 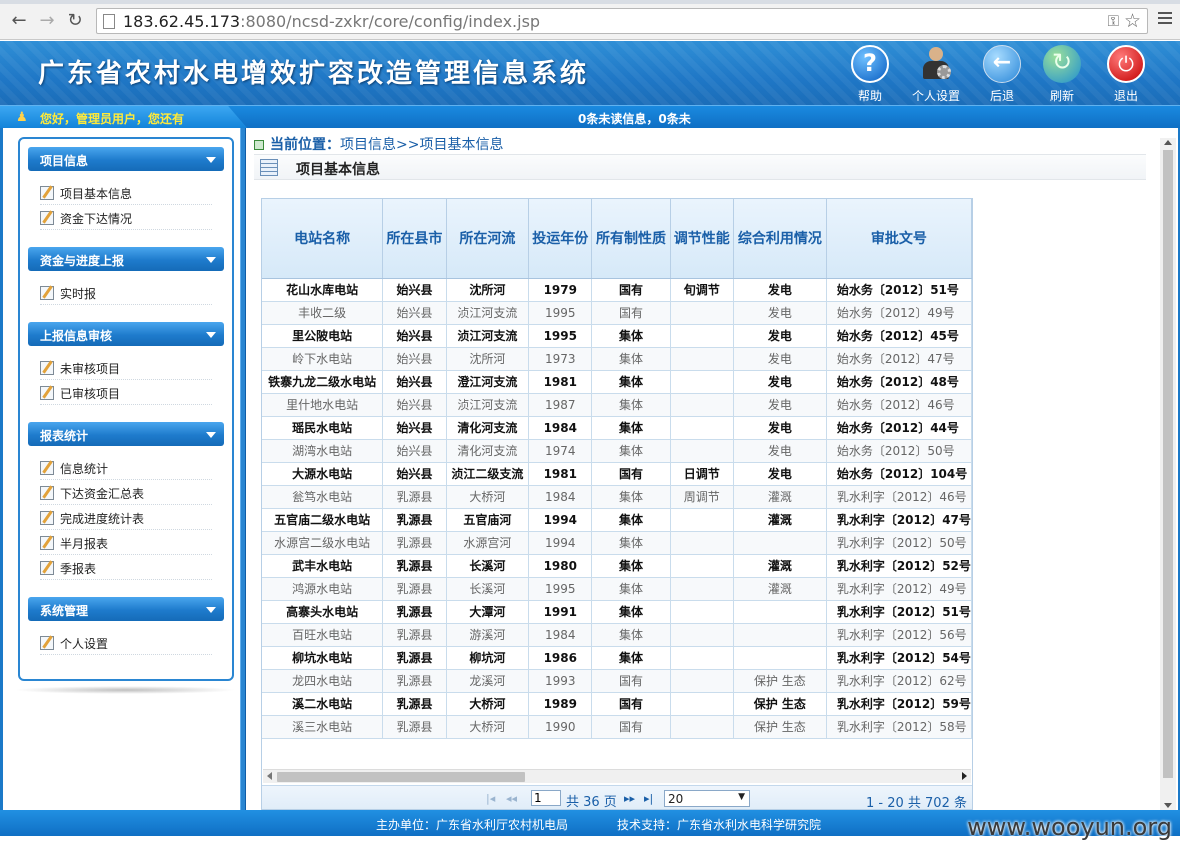 I want to click on sidebar-item-project-basic-info: 项目基本信息, so click(x=126, y=193).